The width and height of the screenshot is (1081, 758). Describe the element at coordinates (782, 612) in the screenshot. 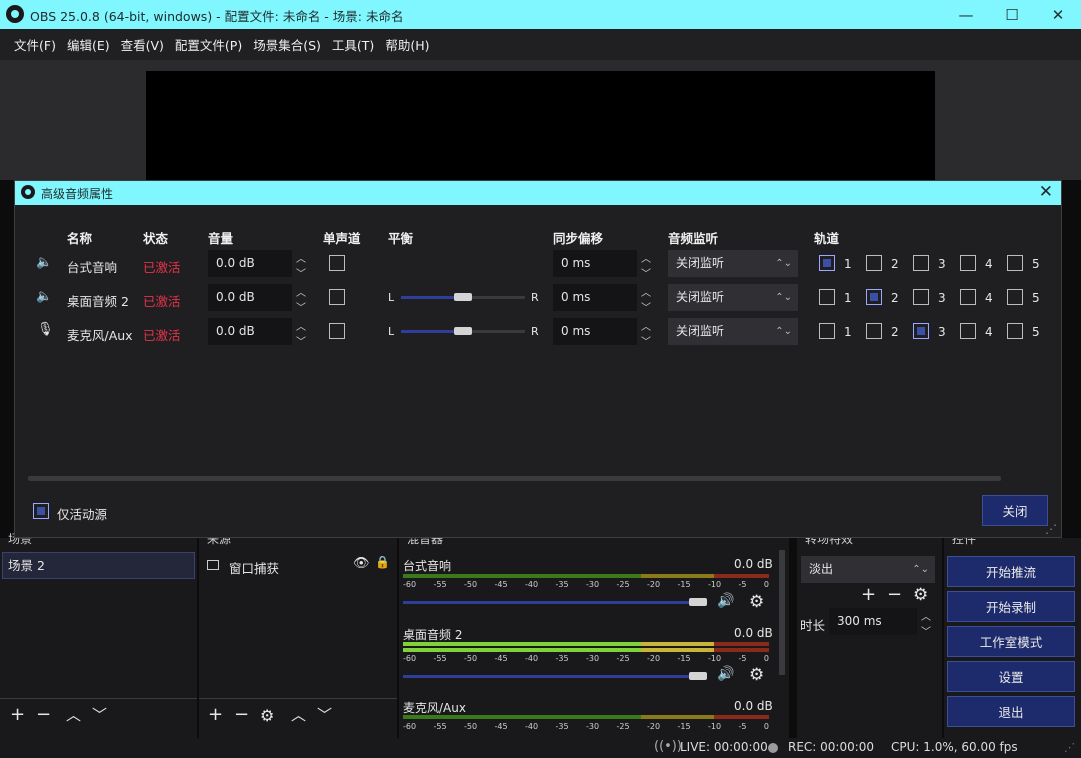

I see `mixer-scrollbar` at that location.